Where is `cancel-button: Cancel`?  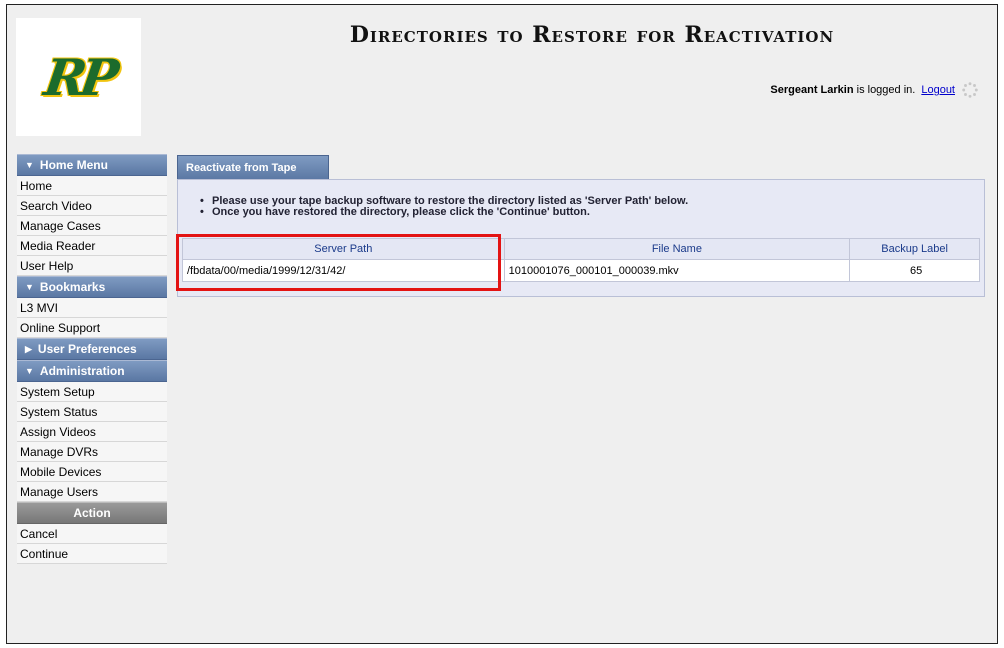
cancel-button: Cancel is located at coordinates (92, 534).